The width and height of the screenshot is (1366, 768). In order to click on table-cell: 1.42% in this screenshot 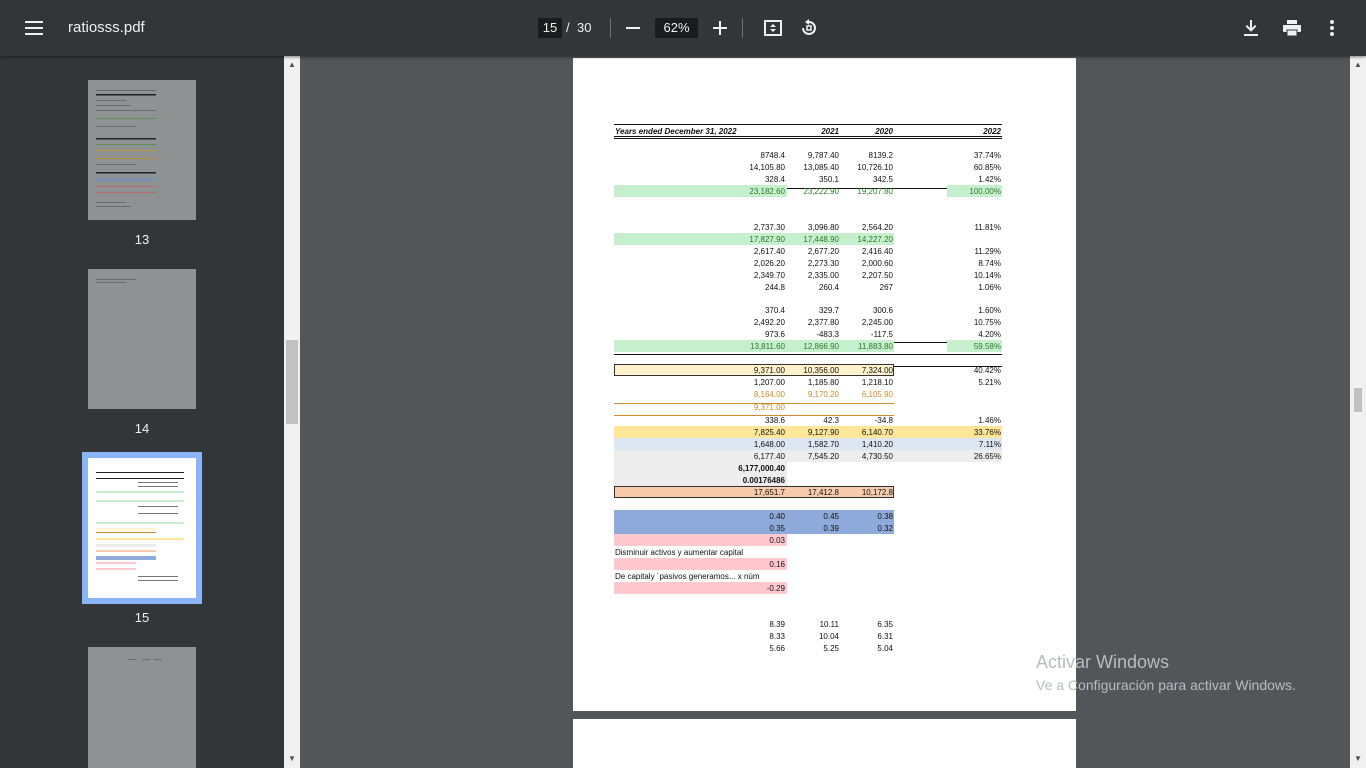, I will do `click(989, 179)`.